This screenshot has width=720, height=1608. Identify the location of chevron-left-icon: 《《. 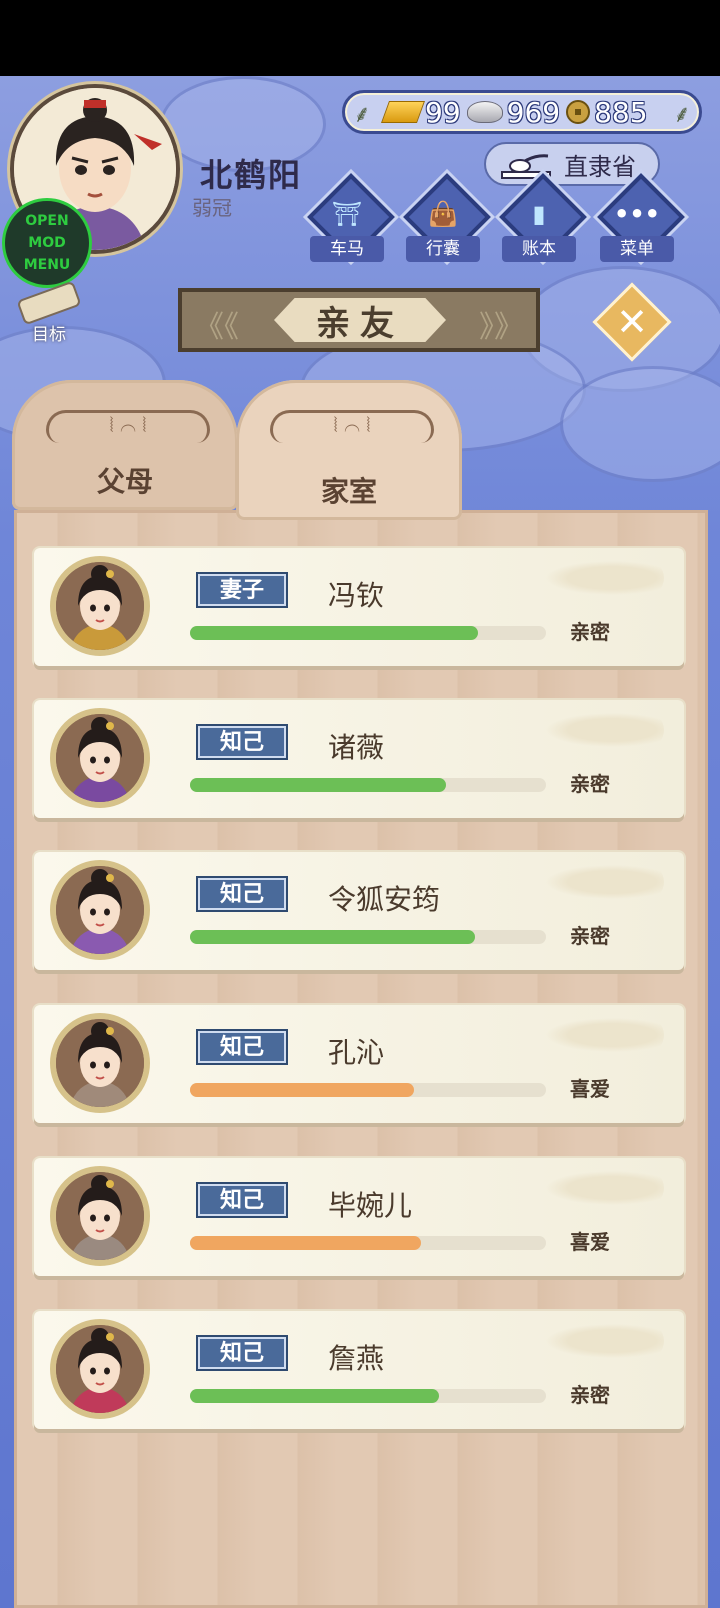
(216, 327).